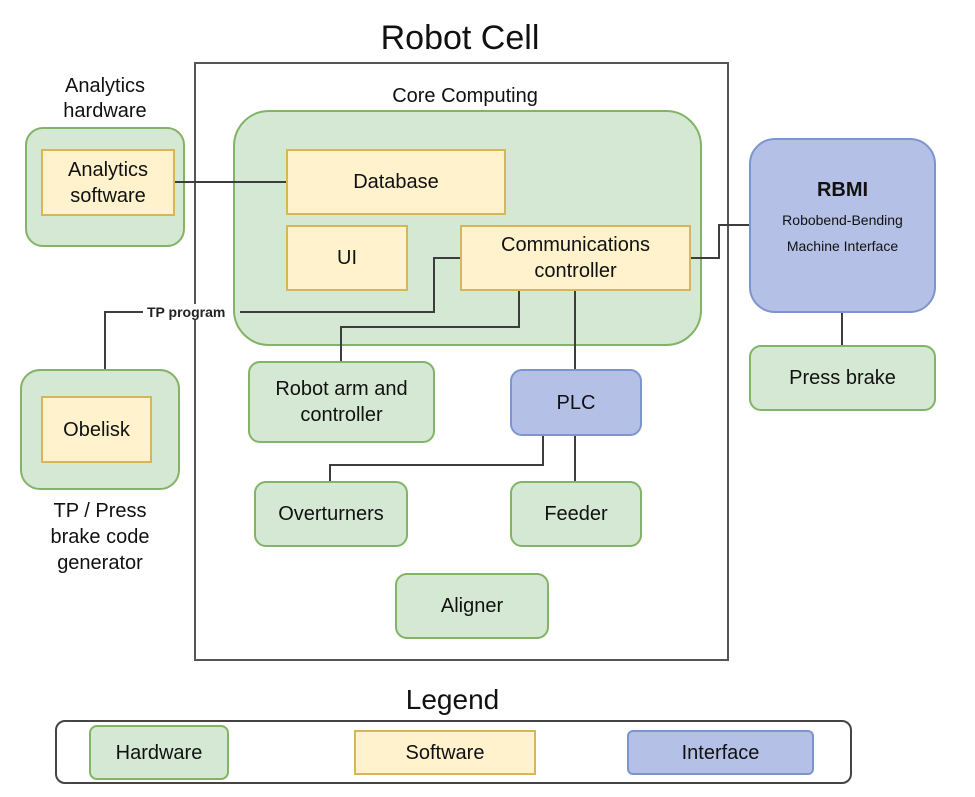  What do you see at coordinates (436, 458) in the screenshot?
I see `edge-plc-overturners` at bounding box center [436, 458].